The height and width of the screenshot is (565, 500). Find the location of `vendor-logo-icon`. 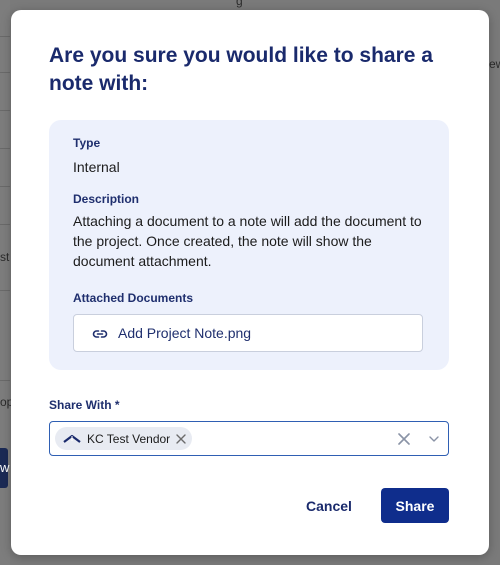

vendor-logo-icon is located at coordinates (72, 438).